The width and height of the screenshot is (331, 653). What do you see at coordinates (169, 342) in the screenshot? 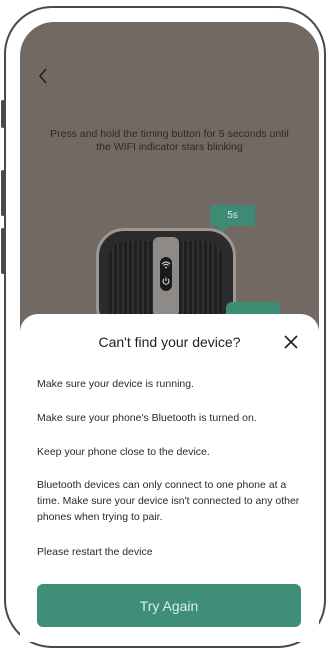
I see `sheet-title: Can't find your device?` at bounding box center [169, 342].